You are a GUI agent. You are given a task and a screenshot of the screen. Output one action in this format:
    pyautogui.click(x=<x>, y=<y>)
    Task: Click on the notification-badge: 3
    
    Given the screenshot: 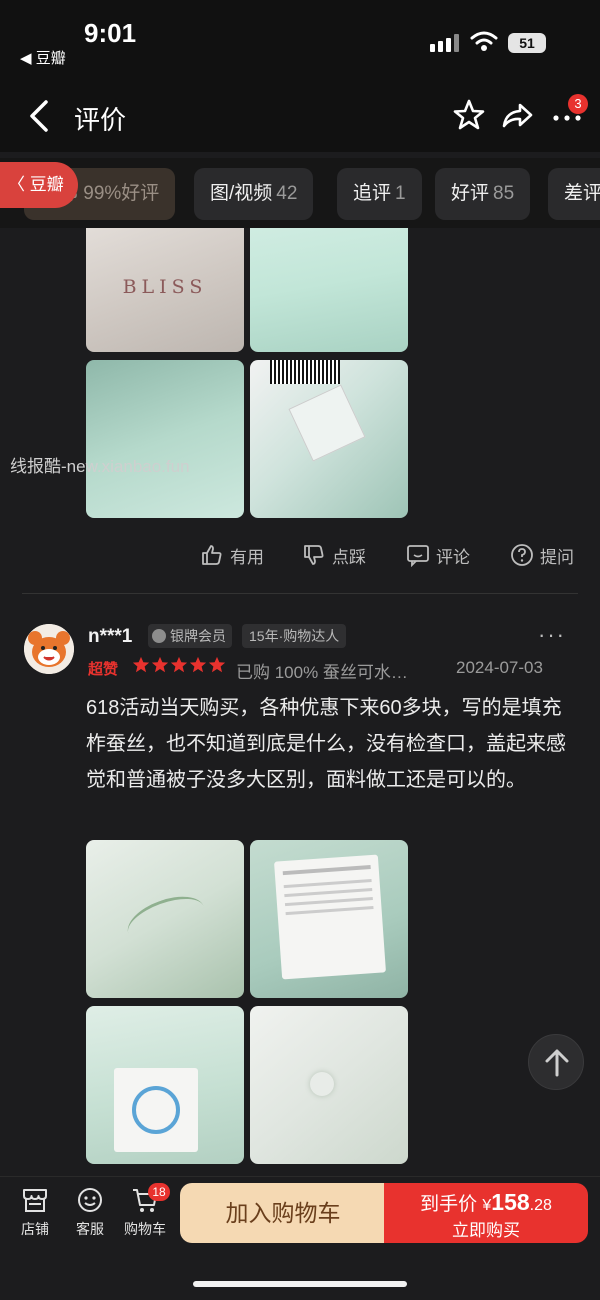 What is the action you would take?
    pyautogui.click(x=578, y=104)
    